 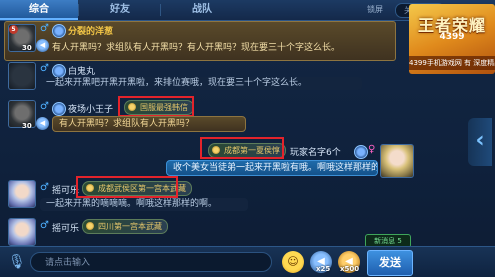 What do you see at coordinates (127, 124) in the screenshot?
I see `message-text: 有人开黑吗？求组队有人开黑吗？` at bounding box center [127, 124].